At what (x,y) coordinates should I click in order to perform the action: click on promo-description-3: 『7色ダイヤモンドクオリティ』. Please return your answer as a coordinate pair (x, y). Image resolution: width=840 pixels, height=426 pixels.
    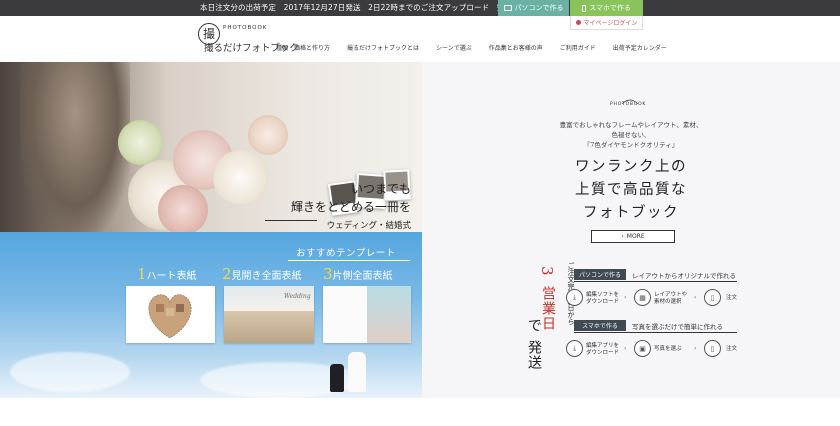
    Looking at the image, I should click on (631, 145).